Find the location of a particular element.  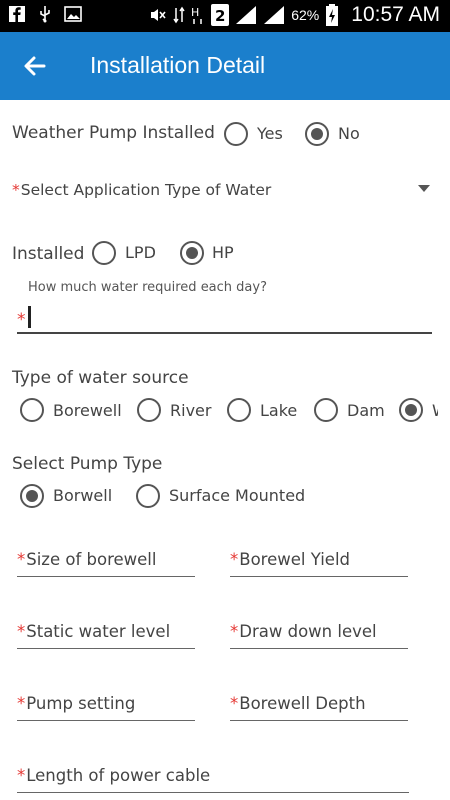

borewell-depth-underline is located at coordinates (319, 720).